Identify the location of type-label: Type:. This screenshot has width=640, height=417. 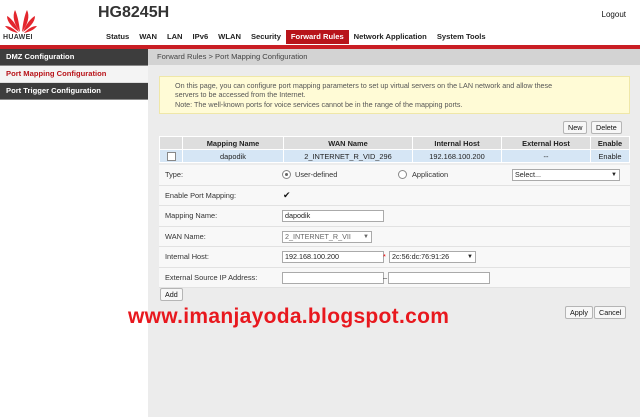
(174, 174).